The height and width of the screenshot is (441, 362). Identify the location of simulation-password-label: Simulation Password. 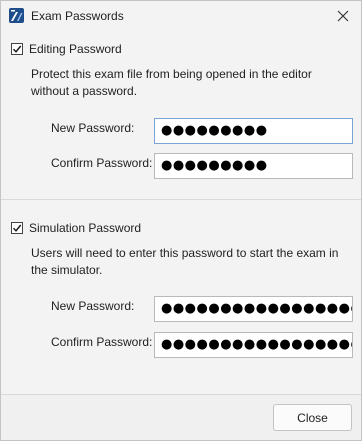
(85, 228).